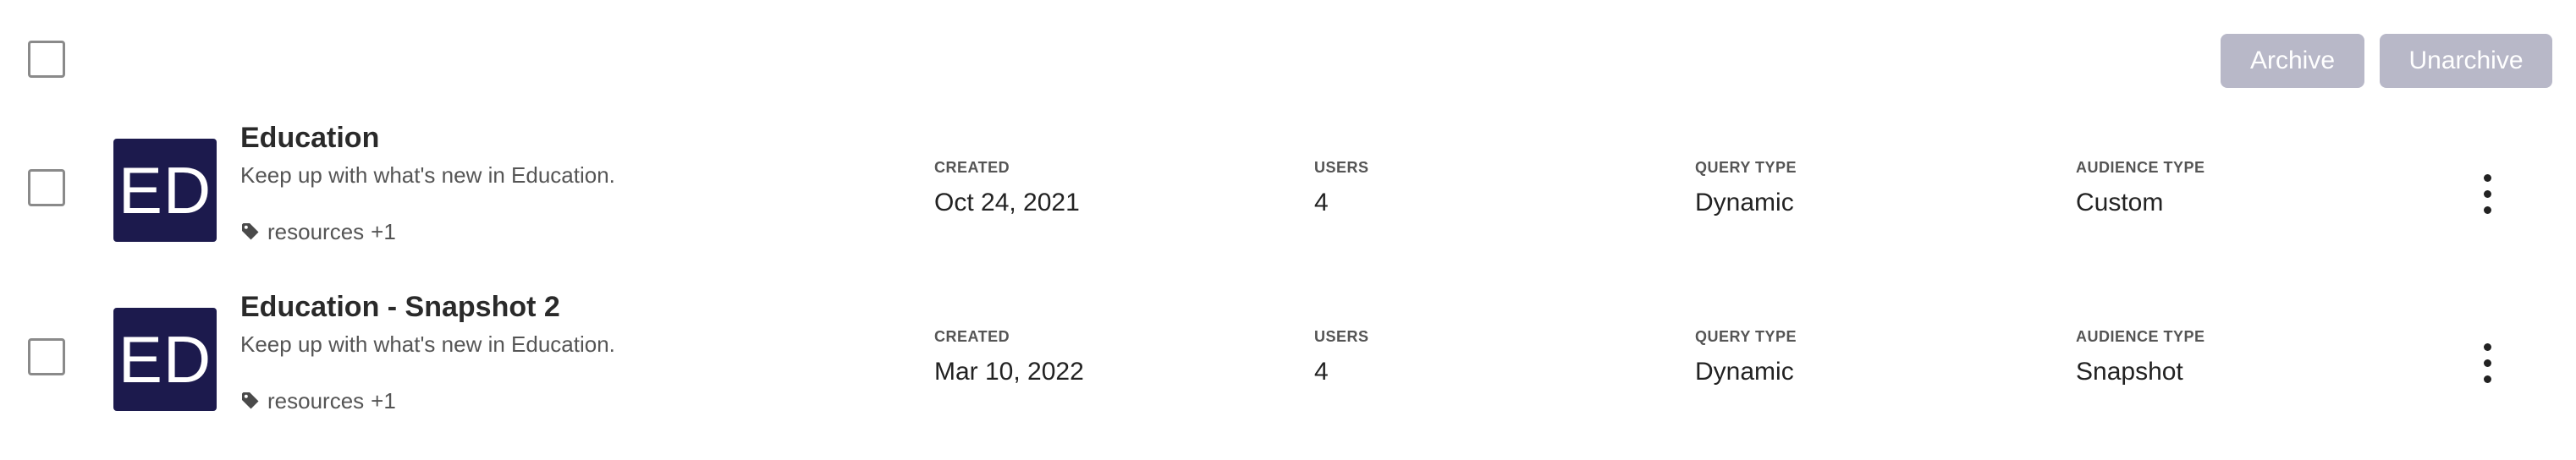 Image resolution: width=2576 pixels, height=460 pixels. What do you see at coordinates (2140, 357) in the screenshot?
I see `audience-type-column: AUDIENCE TYPE Snapshot` at bounding box center [2140, 357].